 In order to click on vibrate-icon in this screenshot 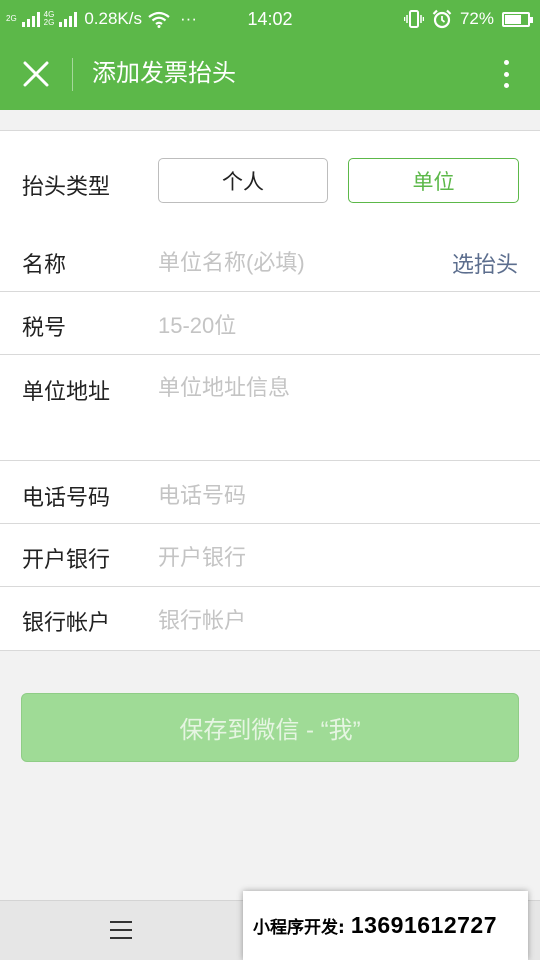, I will do `click(413, 19)`.